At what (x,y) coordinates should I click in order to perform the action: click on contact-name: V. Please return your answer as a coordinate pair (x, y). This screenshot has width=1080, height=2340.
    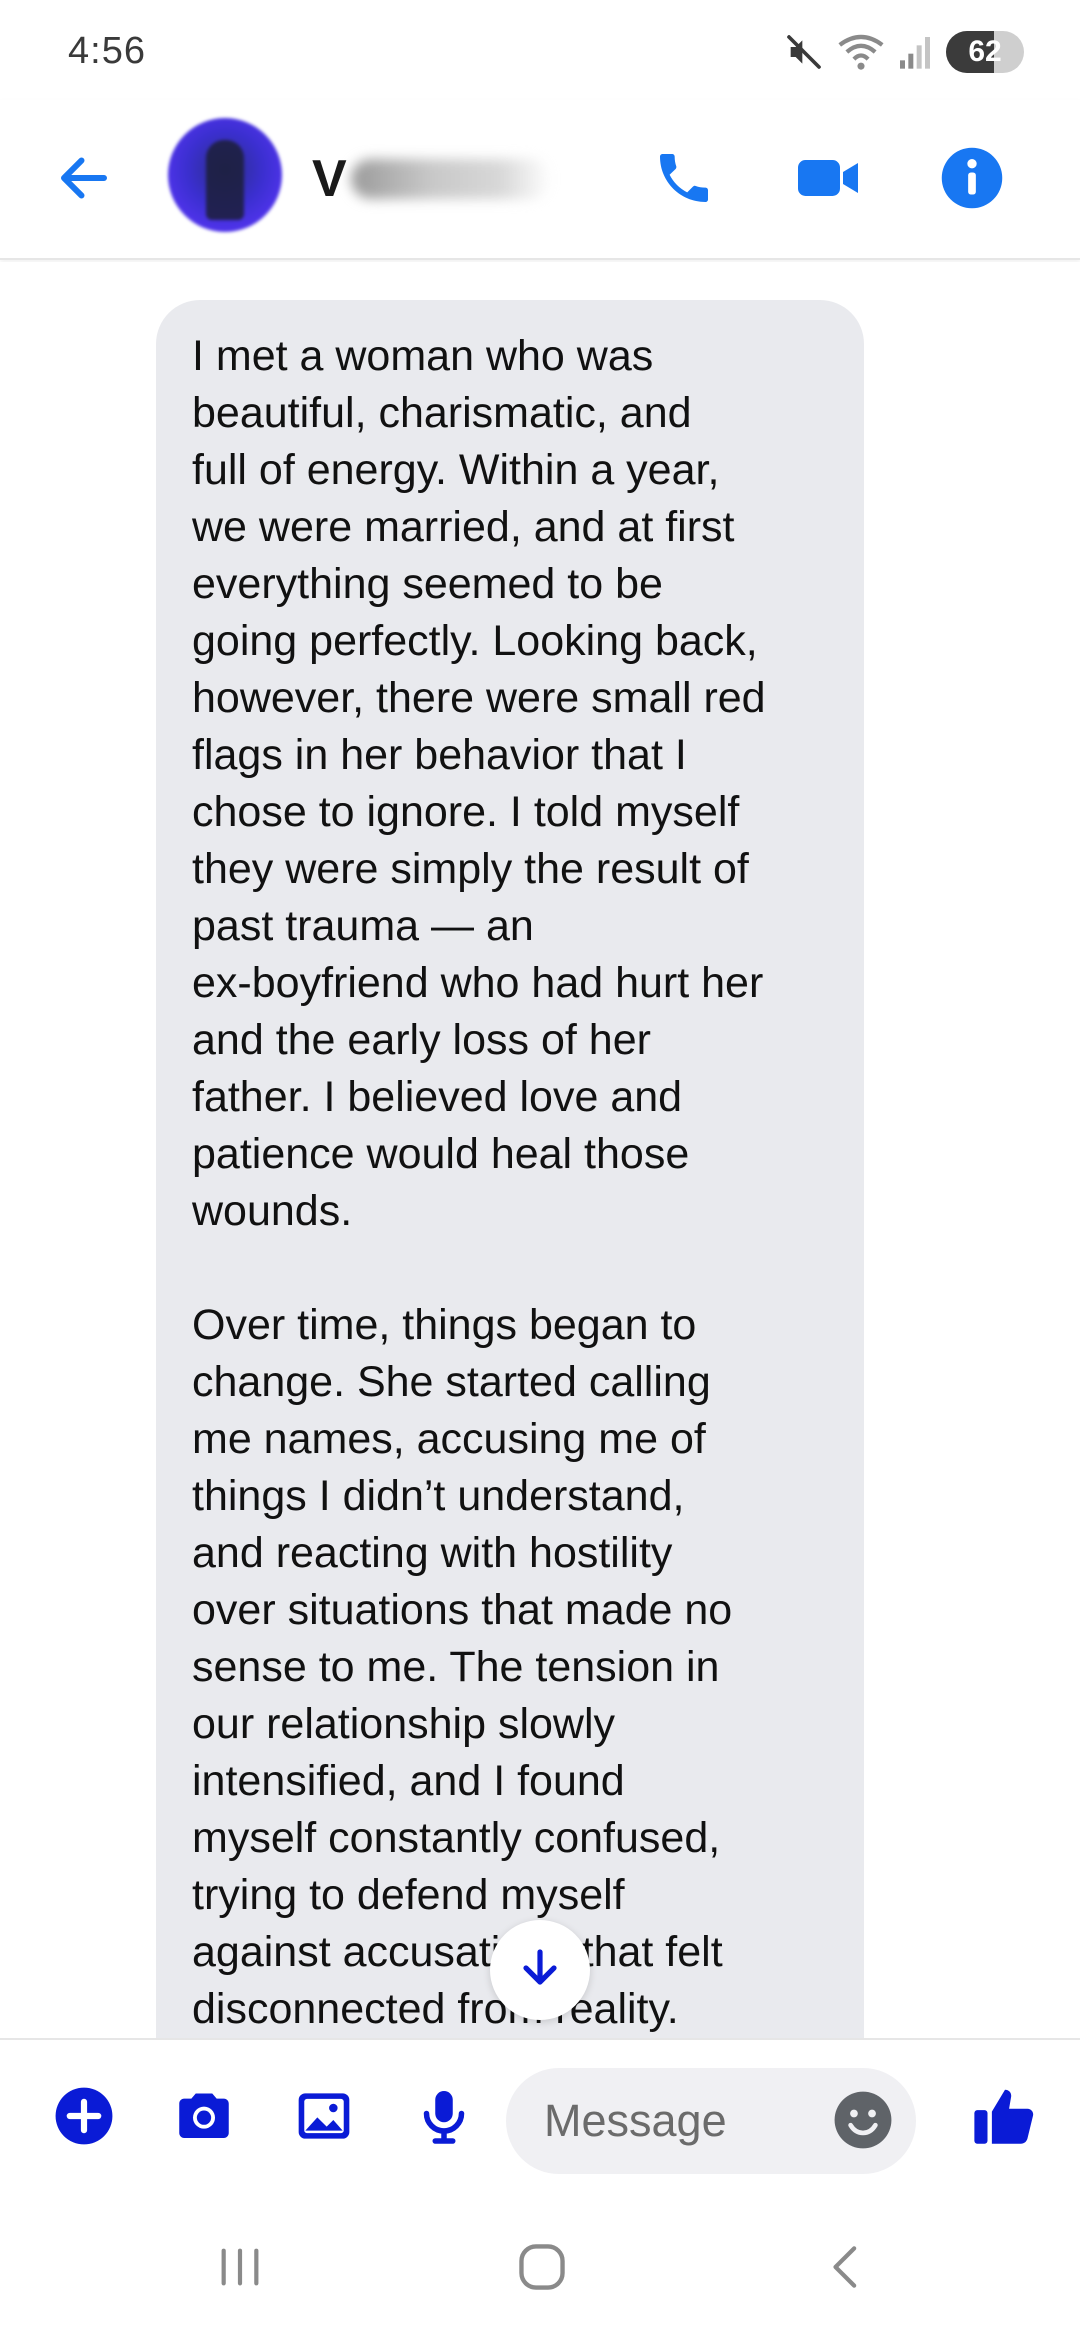
    Looking at the image, I should click on (432, 179).